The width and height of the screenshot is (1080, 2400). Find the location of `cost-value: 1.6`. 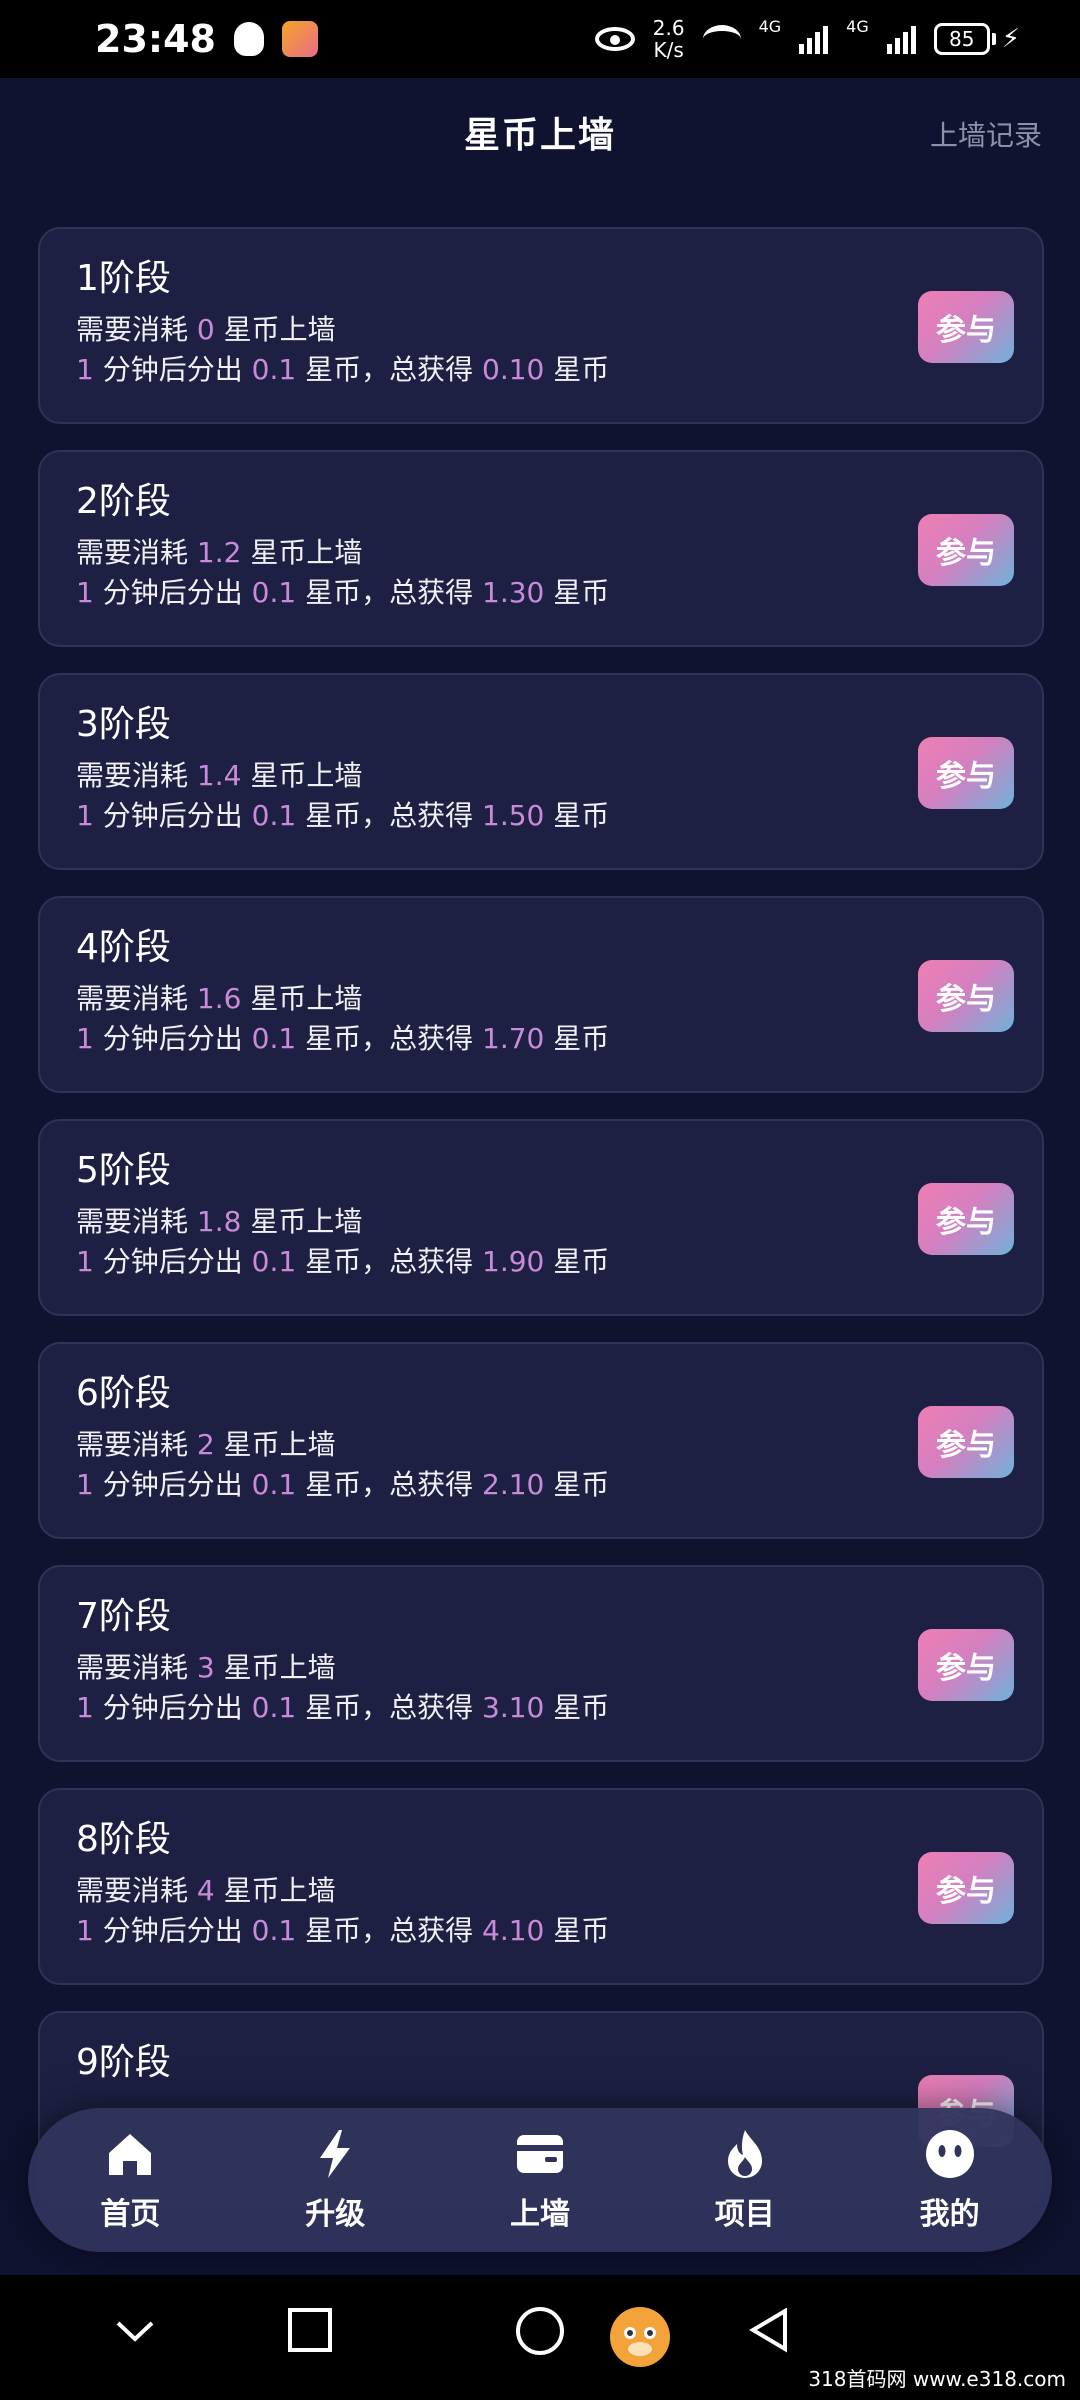

cost-value: 1.6 is located at coordinates (219, 998).